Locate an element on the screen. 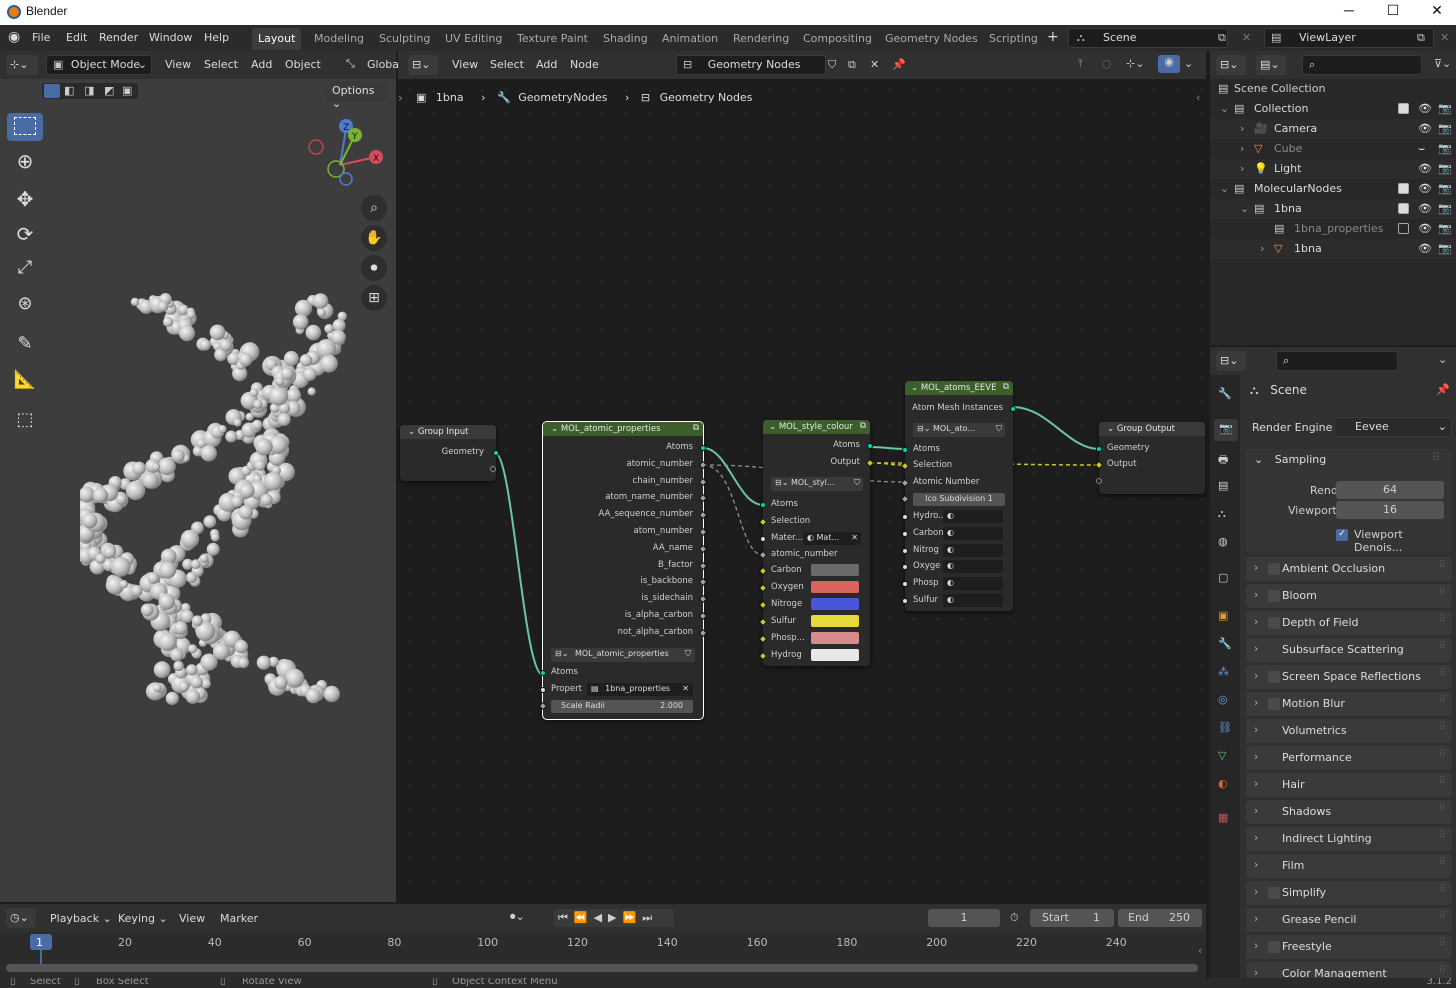 The height and width of the screenshot is (988, 1456). properties-type-icon: ⊟⌄ is located at coordinates (1231, 361).